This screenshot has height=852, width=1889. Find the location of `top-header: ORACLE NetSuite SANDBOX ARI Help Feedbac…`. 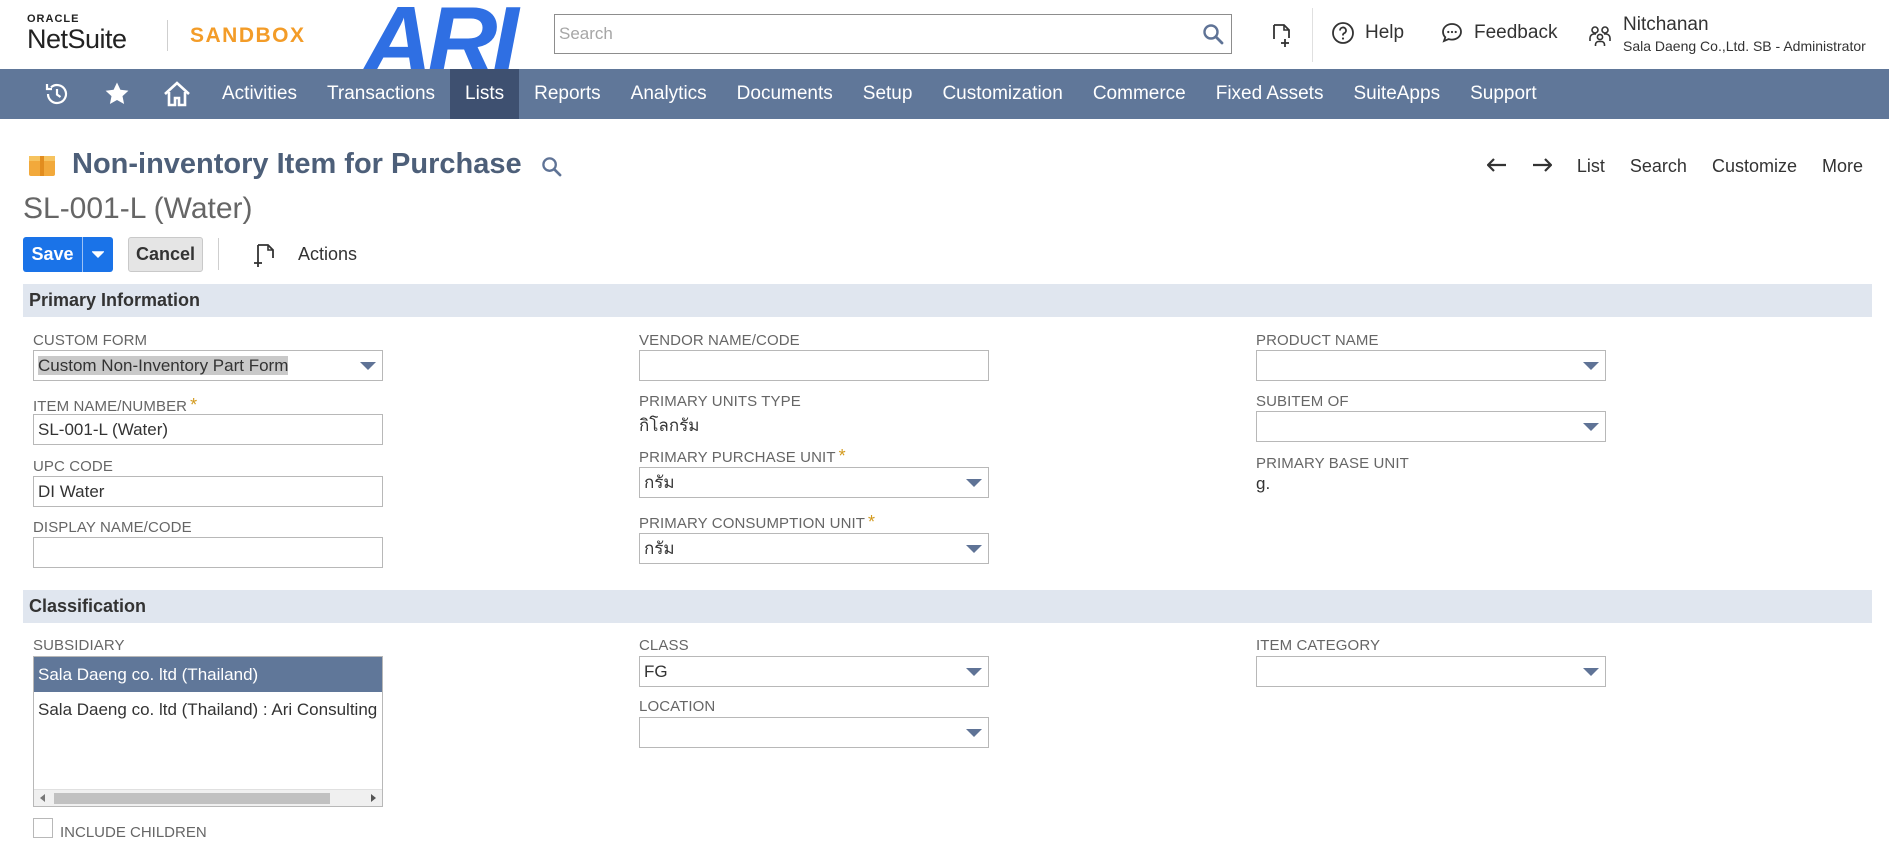

top-header: ORACLE NetSuite SANDBOX ARI Help Feedbac… is located at coordinates (944, 45).